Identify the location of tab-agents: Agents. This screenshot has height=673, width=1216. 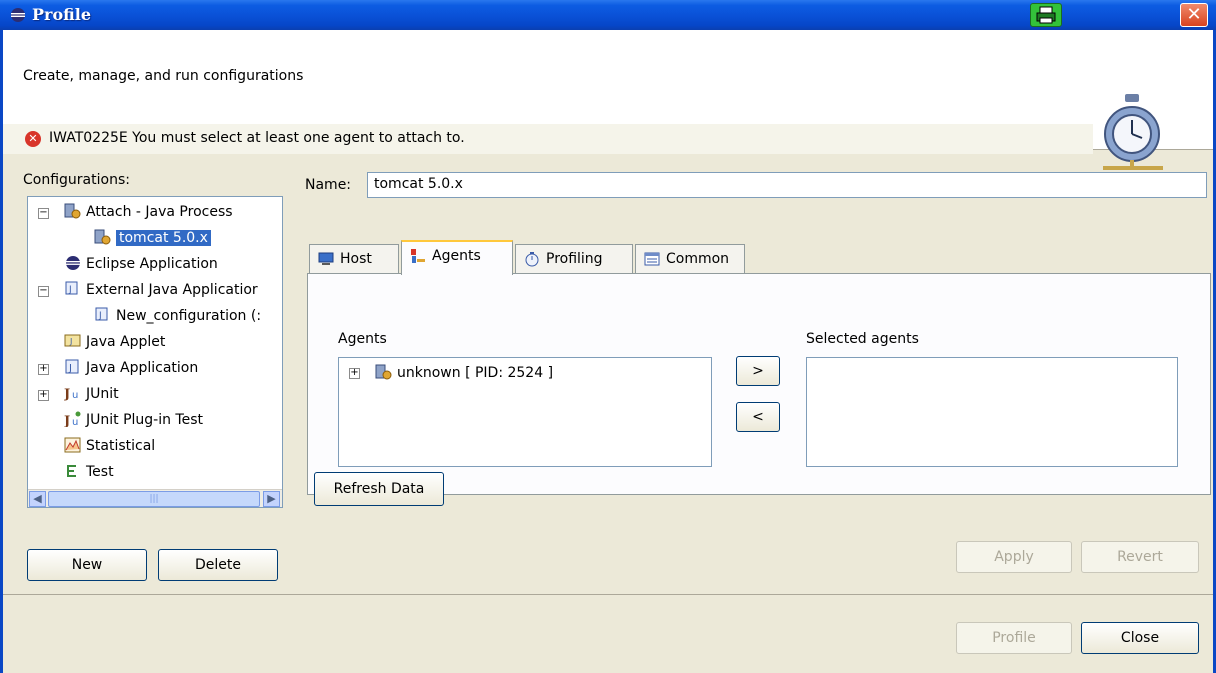
(457, 257).